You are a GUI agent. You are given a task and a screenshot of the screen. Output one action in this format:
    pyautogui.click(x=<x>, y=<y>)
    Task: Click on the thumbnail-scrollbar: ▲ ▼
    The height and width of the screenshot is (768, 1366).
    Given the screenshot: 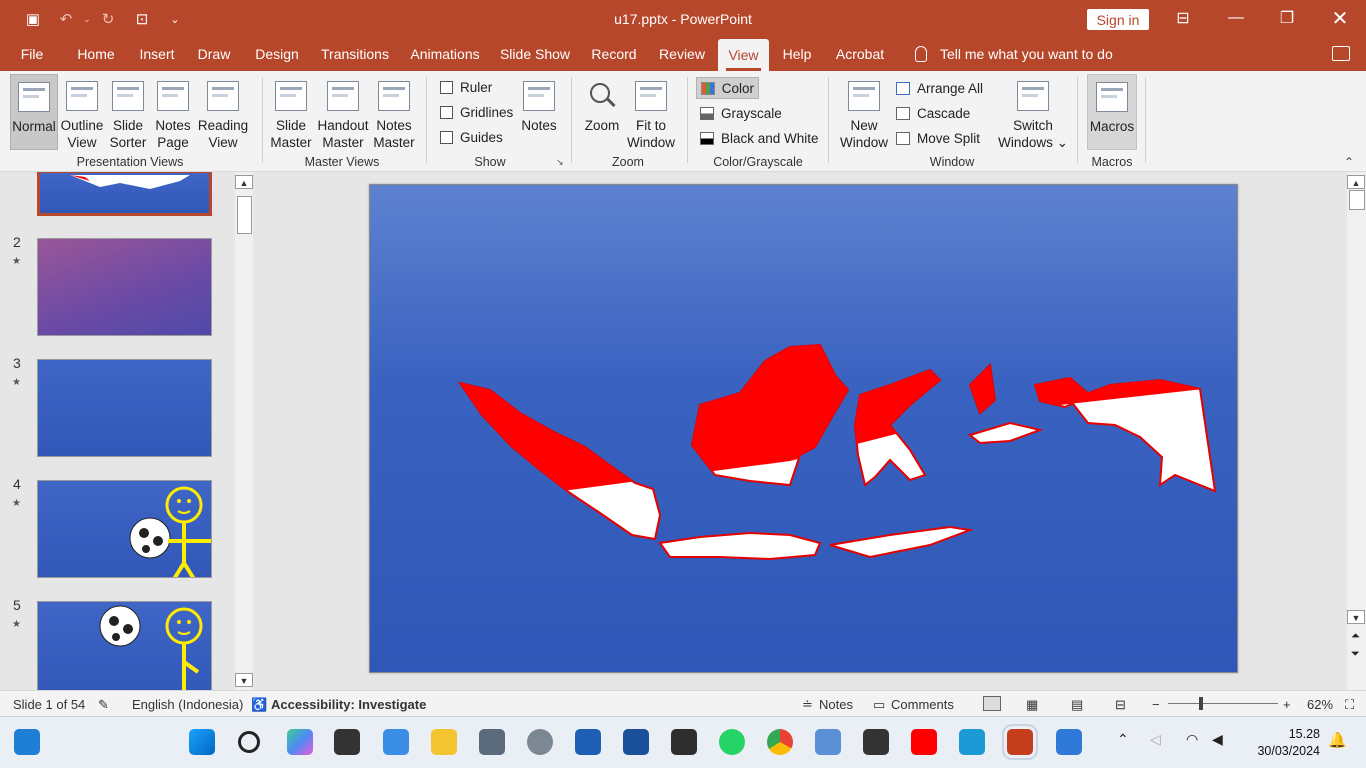 What is the action you would take?
    pyautogui.click(x=244, y=431)
    